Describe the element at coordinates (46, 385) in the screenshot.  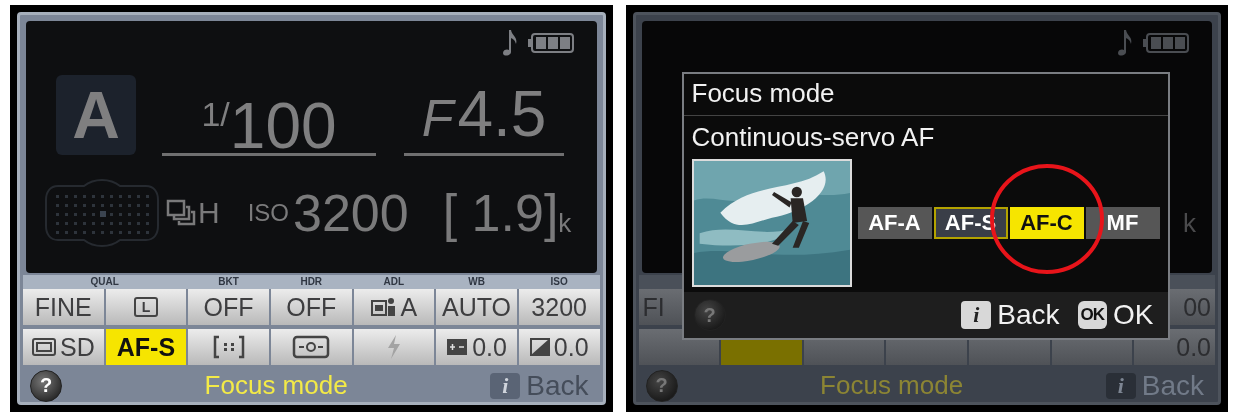
I see `help-icon: ?` at that location.